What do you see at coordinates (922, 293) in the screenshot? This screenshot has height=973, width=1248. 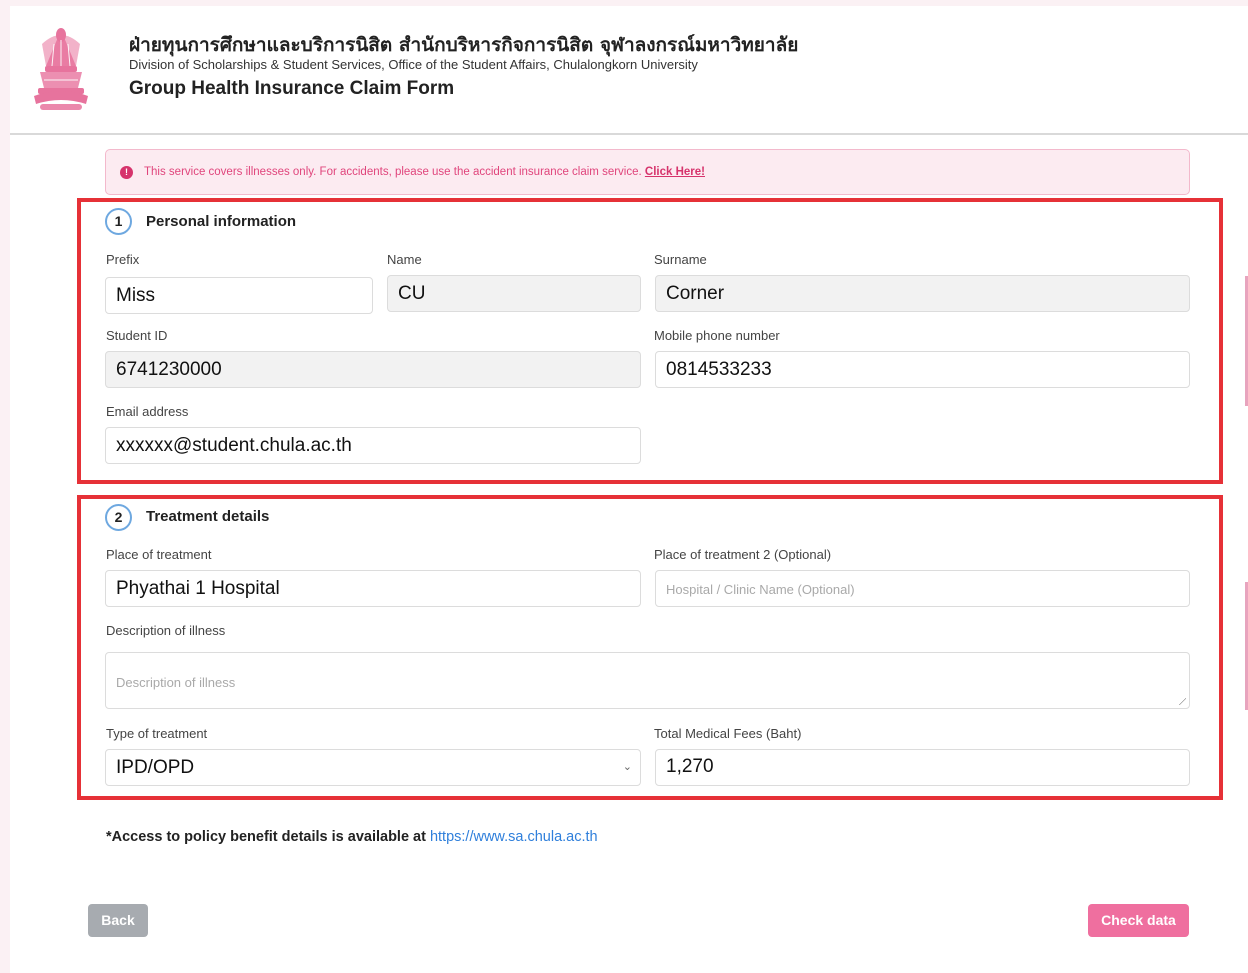 I see `surname-field: Corner` at bounding box center [922, 293].